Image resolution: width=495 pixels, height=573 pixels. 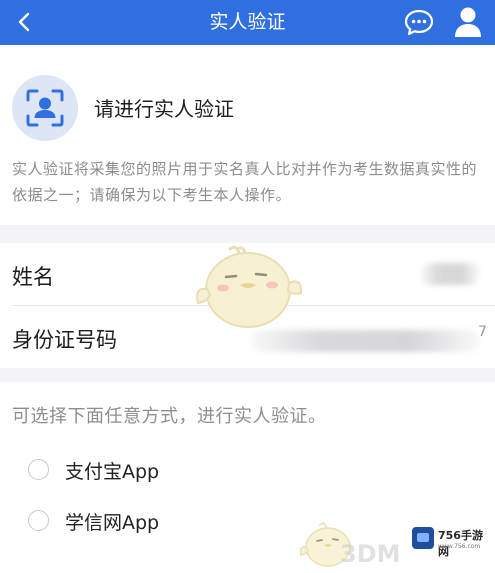 I want to click on face-scan-icon, so click(x=45, y=108).